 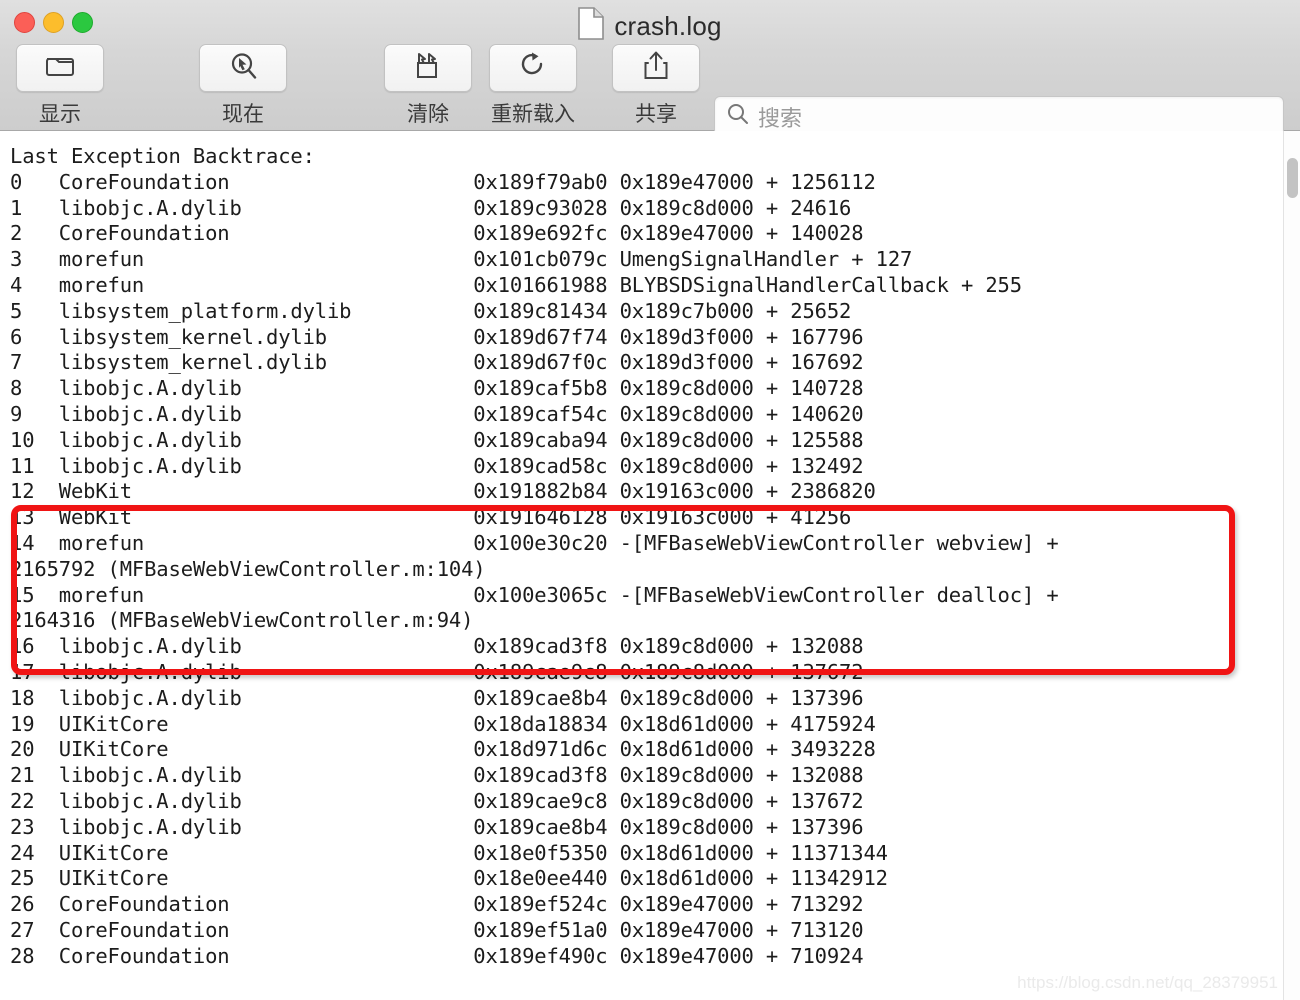 I want to click on watermark: https://blog.csdn.net/qq_28379951, so click(x=1147, y=982).